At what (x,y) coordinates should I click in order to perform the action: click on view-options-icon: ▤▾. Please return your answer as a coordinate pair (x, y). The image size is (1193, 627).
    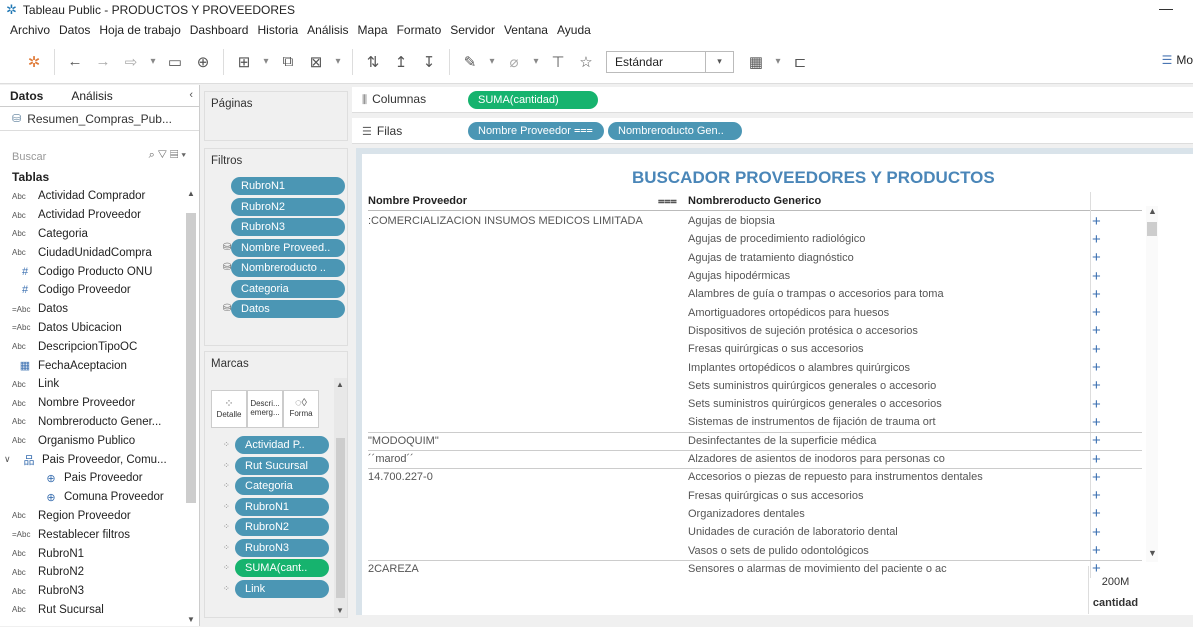
    Looking at the image, I should click on (179, 155).